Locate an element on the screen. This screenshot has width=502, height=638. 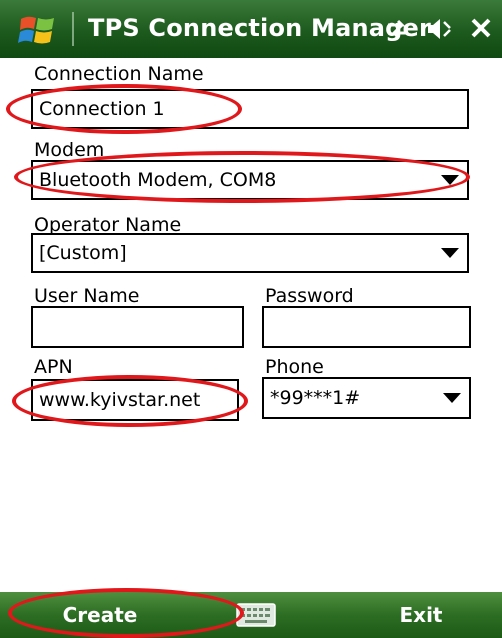
password-label: Password is located at coordinates (309, 296).